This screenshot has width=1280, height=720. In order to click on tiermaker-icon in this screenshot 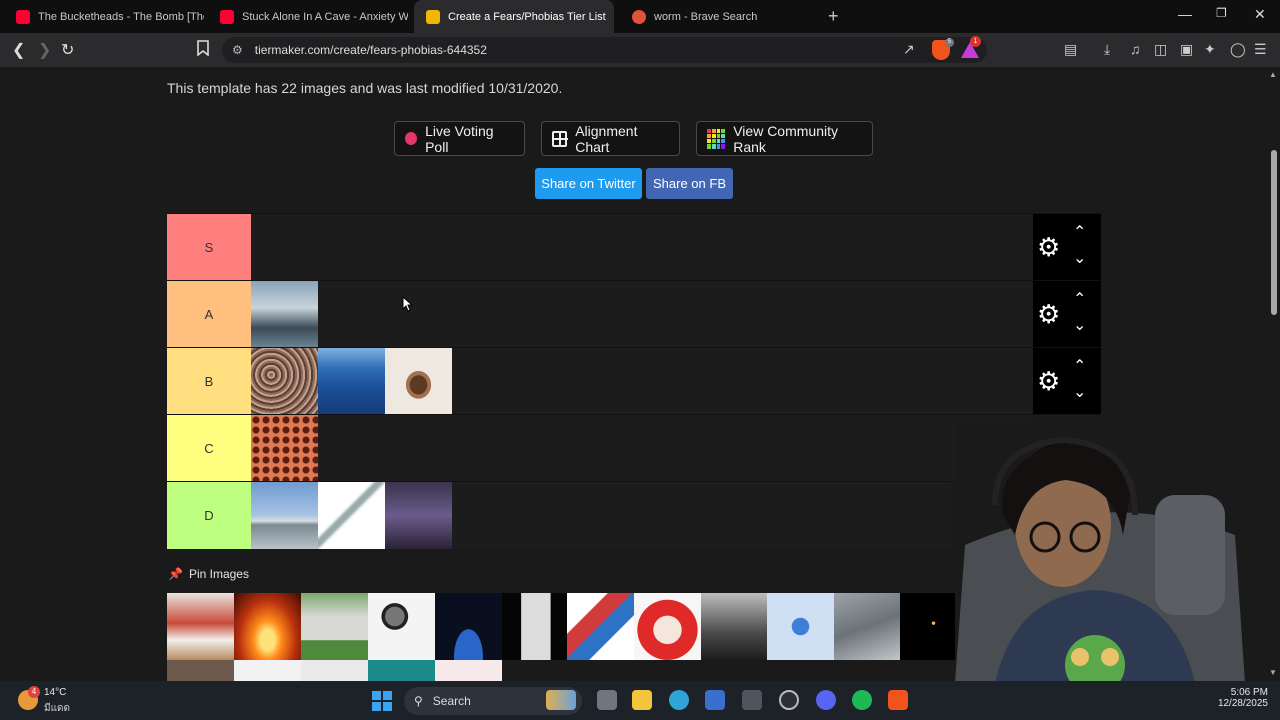, I will do `click(433, 16)`.